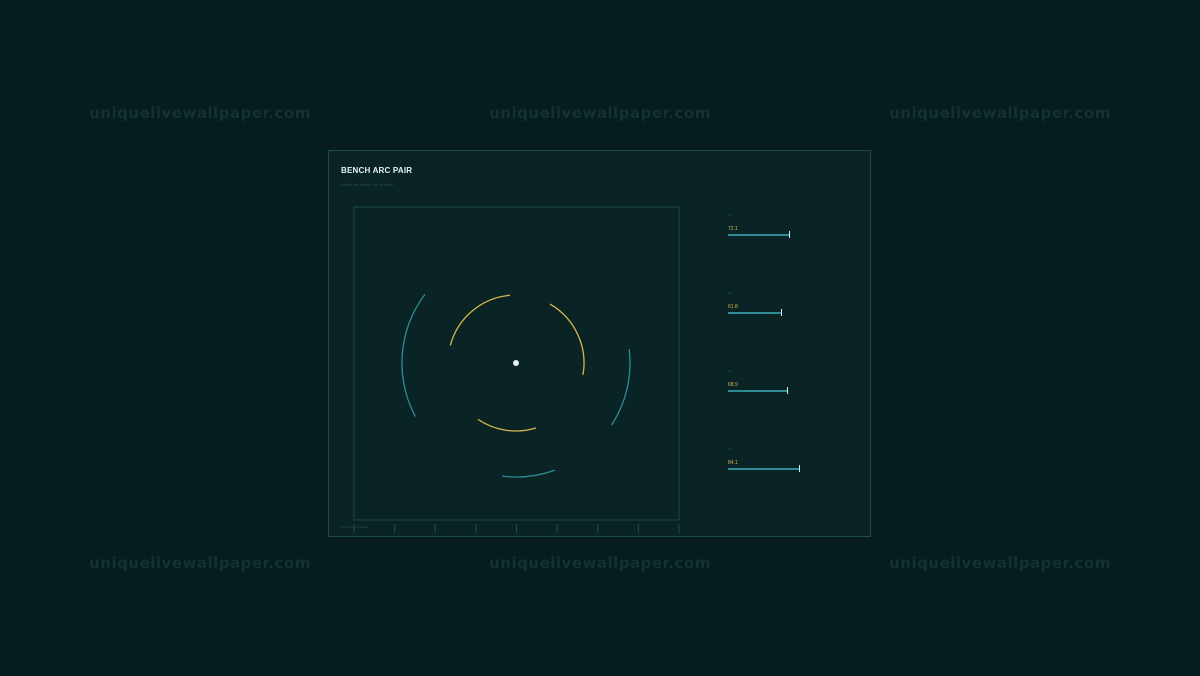 The image size is (1200, 676). Describe the element at coordinates (355, 527) in the screenshot. I see `footer-note: source: bench notes` at that location.